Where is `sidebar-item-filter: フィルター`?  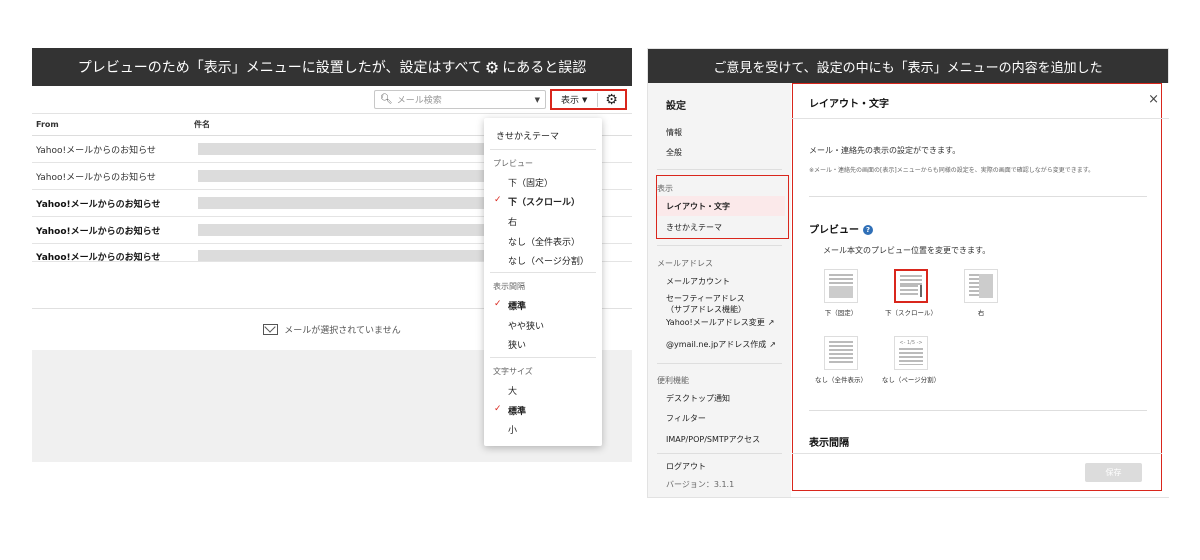 sidebar-item-filter: フィルター is located at coordinates (686, 418).